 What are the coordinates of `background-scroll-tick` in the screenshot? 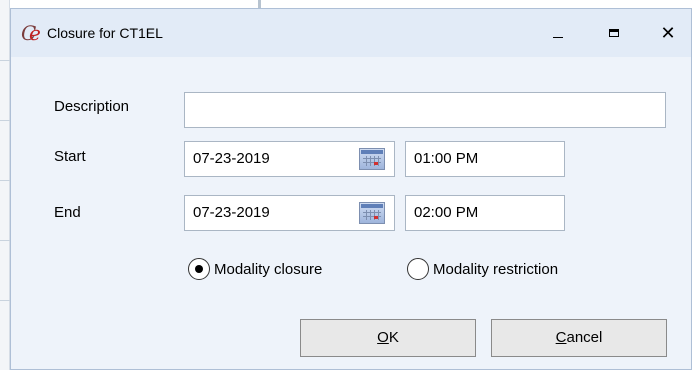 It's located at (259, 4).